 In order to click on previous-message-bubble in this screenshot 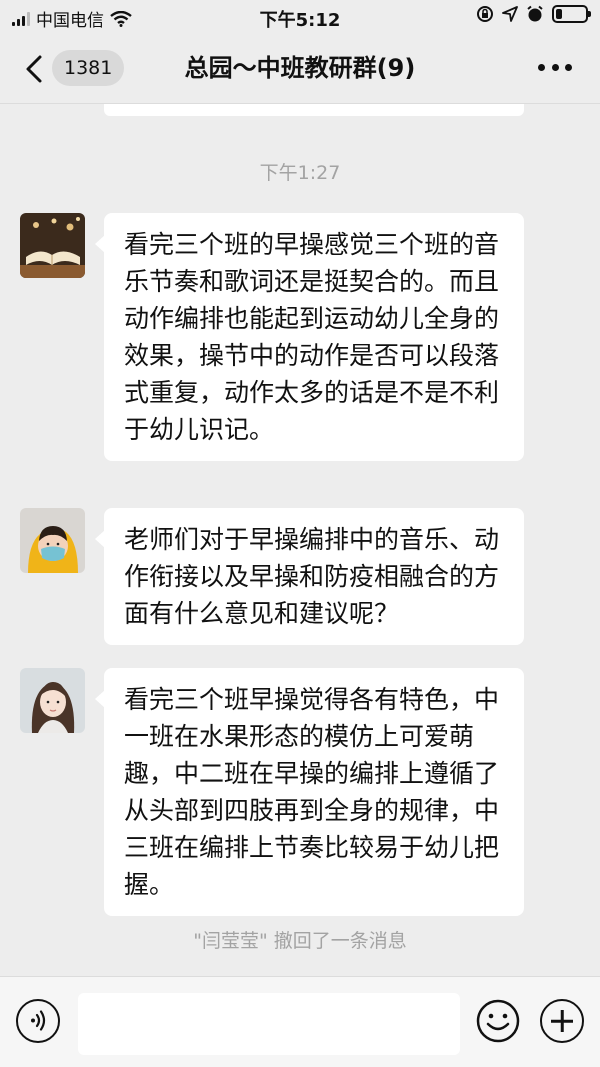, I will do `click(314, 110)`.